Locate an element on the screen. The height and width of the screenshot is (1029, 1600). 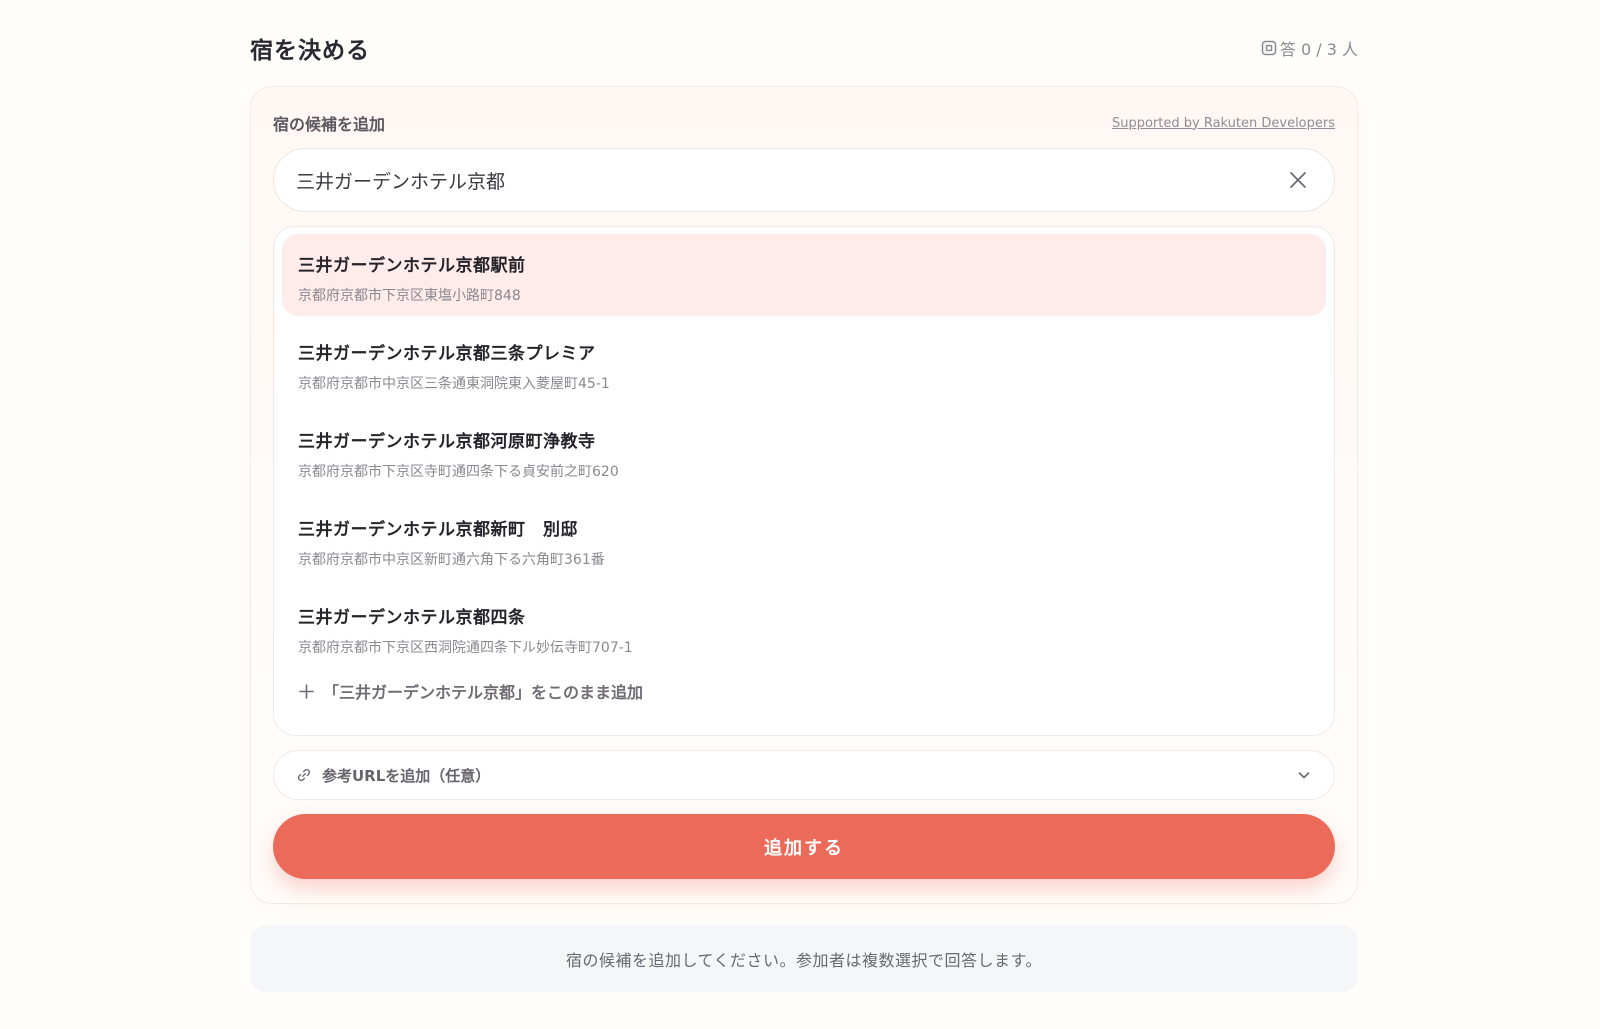
info-message: 宿の候補を追加してください。参加者は複数選択で回答します。 is located at coordinates (804, 958).